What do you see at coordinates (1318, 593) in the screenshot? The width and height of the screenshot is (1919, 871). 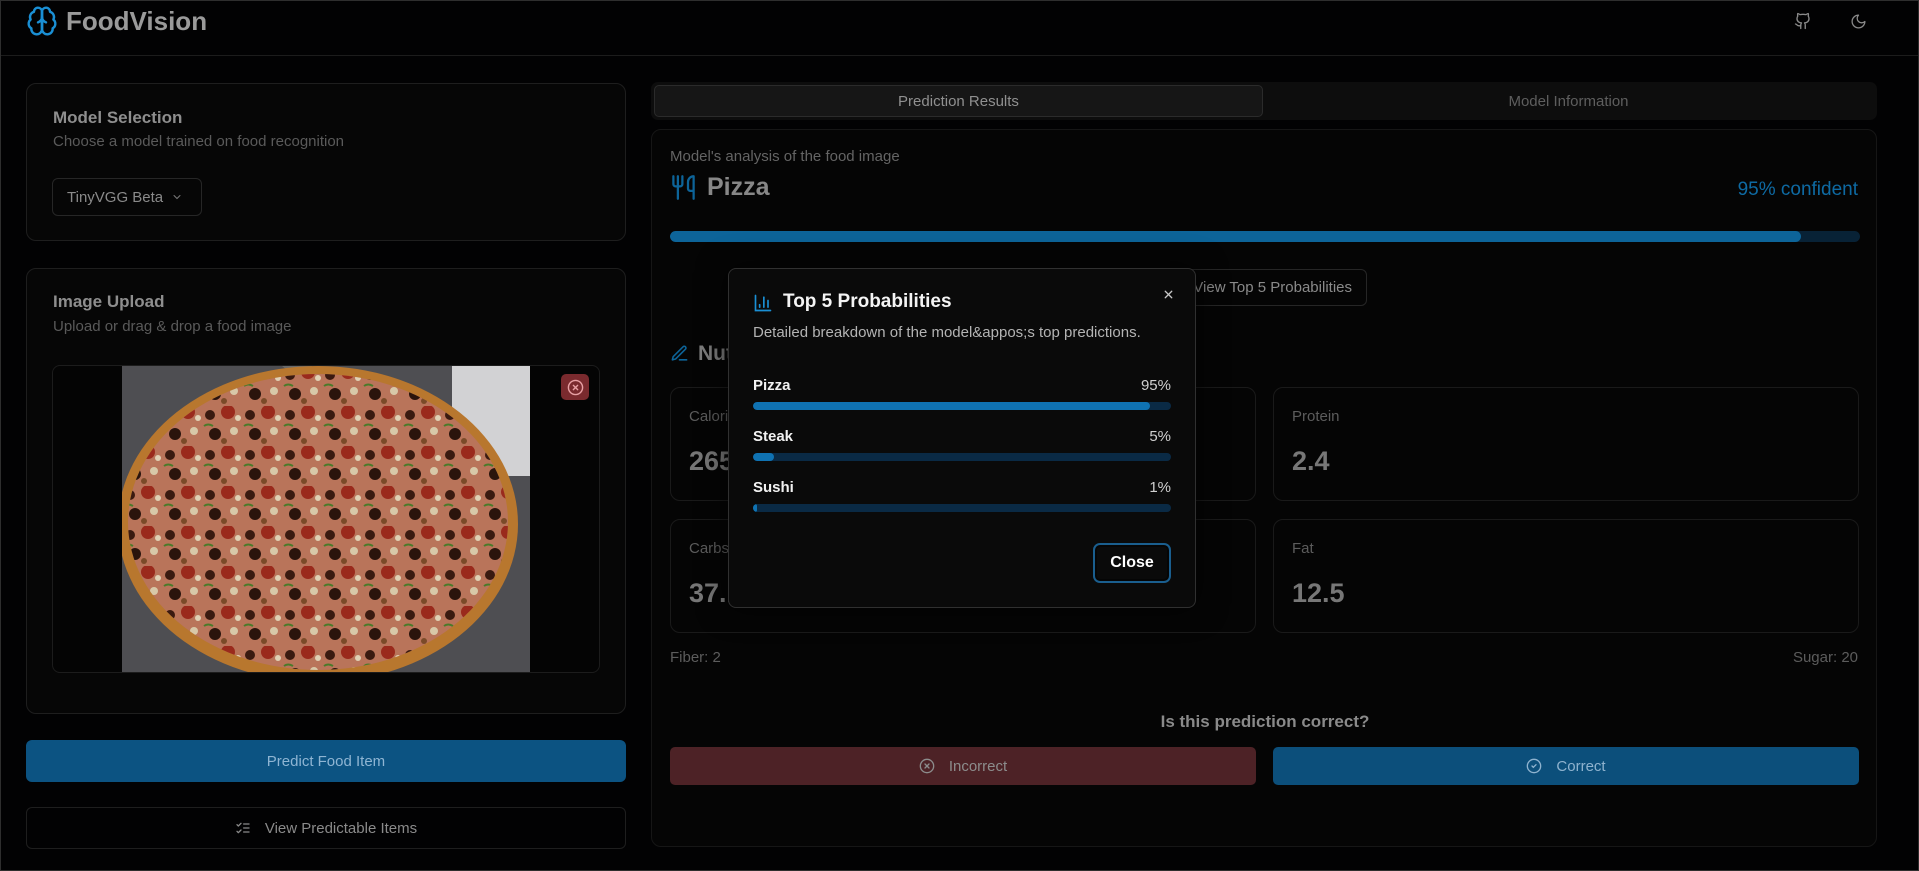 I see `fat-value: 12.5` at bounding box center [1318, 593].